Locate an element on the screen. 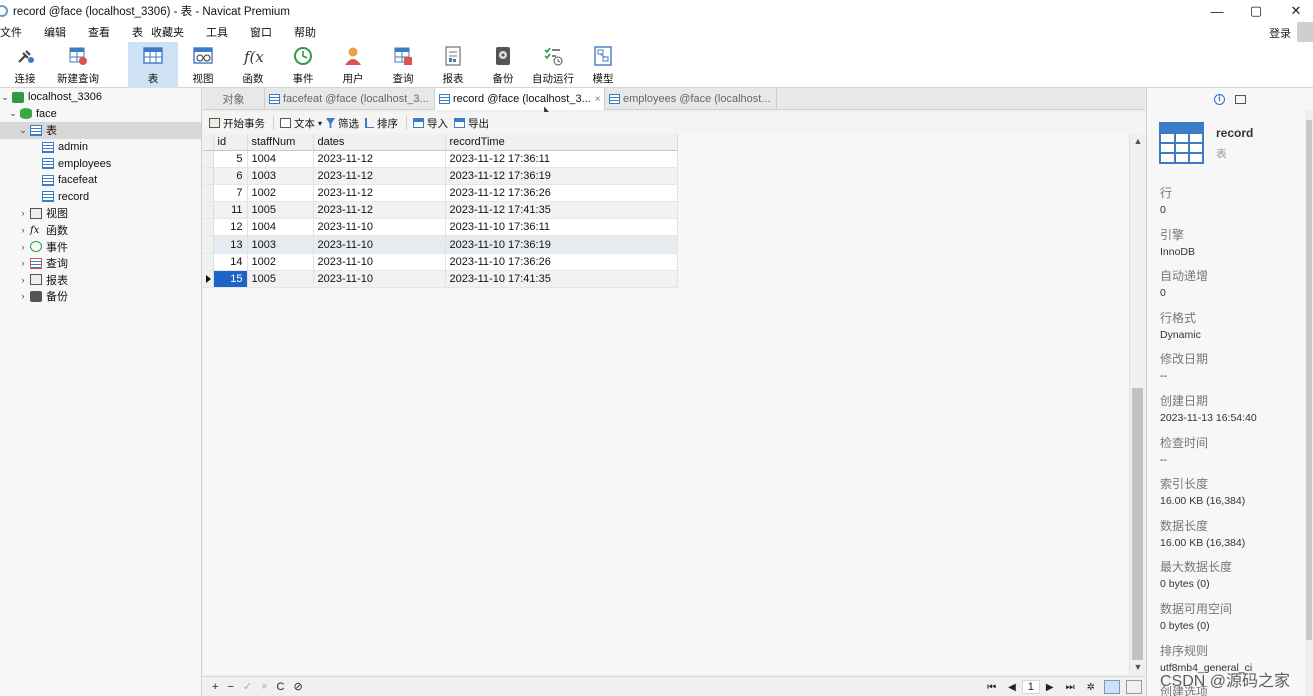 This screenshot has height=696, width=1313. text-button: 文本 ▾ is located at coordinates (301, 123).